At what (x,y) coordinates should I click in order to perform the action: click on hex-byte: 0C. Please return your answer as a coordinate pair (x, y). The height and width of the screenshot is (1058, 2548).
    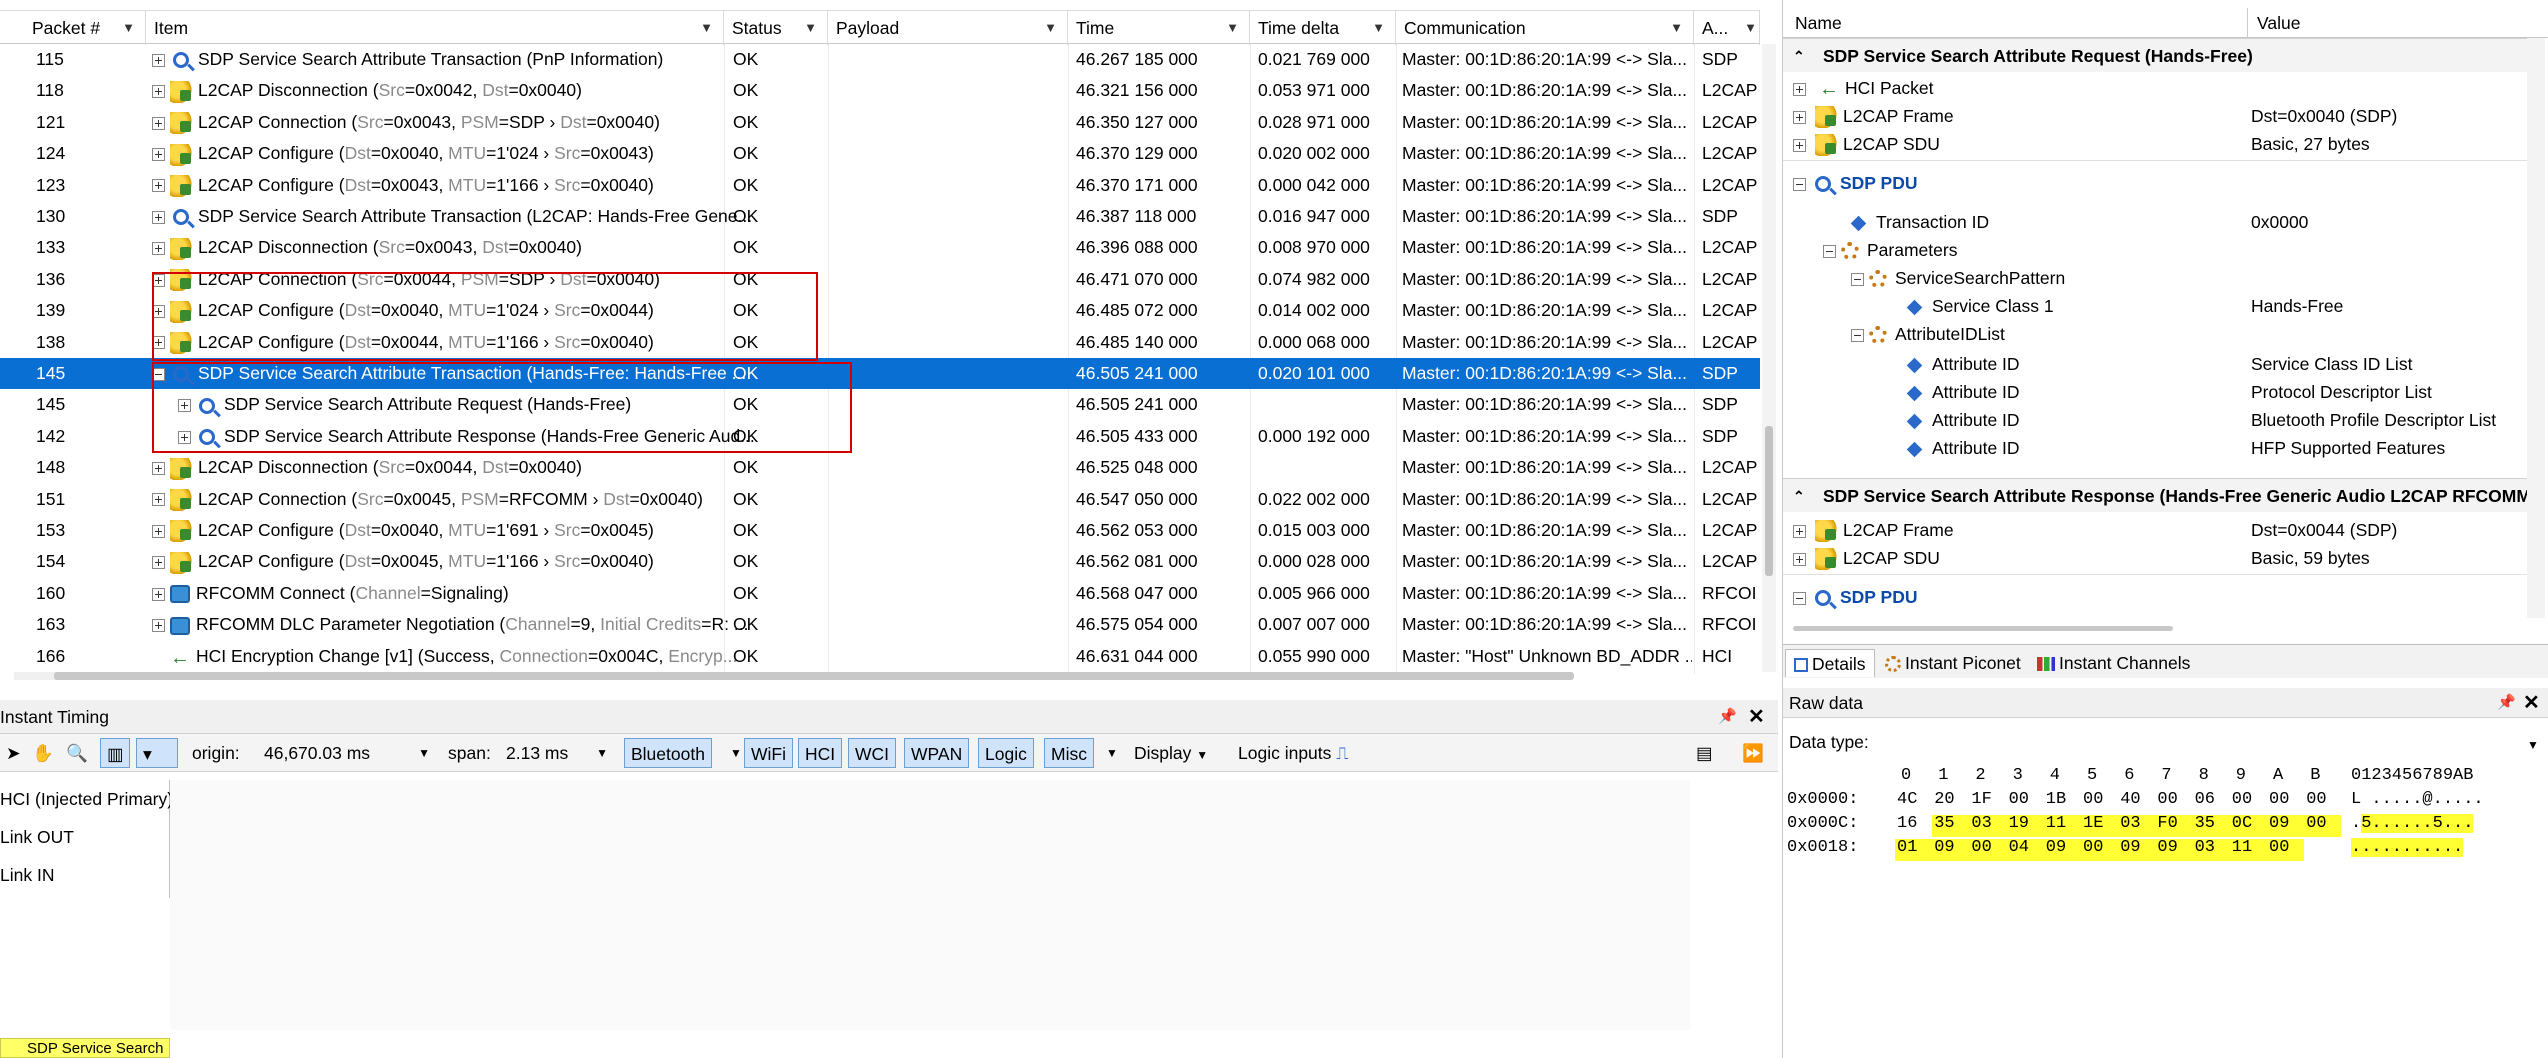
    Looking at the image, I should click on (2242, 823).